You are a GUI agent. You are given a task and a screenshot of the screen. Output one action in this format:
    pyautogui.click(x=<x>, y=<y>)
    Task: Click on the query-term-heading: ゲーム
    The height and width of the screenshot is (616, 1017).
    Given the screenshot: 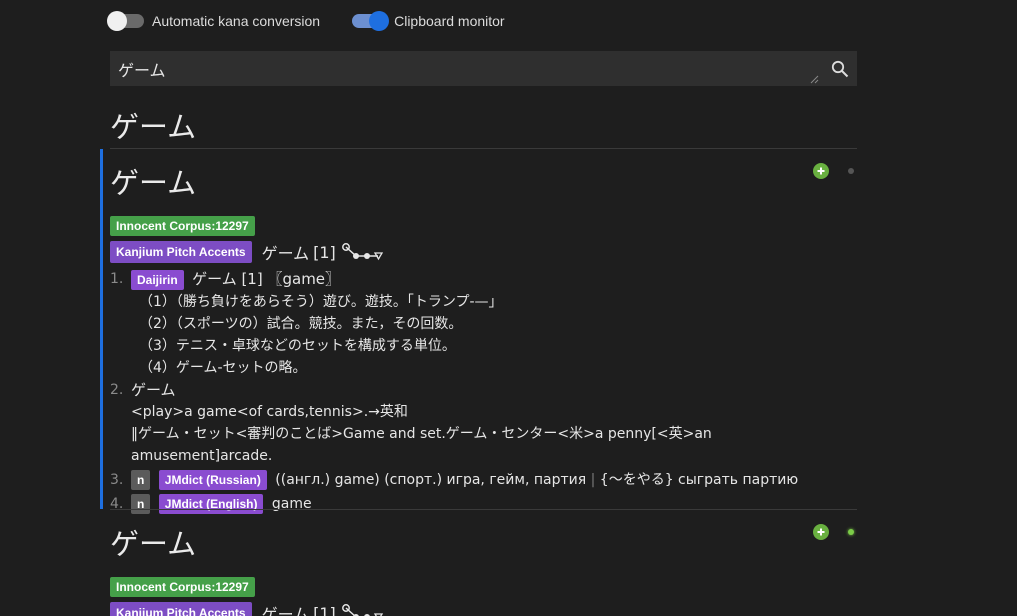 What is the action you would take?
    pyautogui.click(x=153, y=127)
    